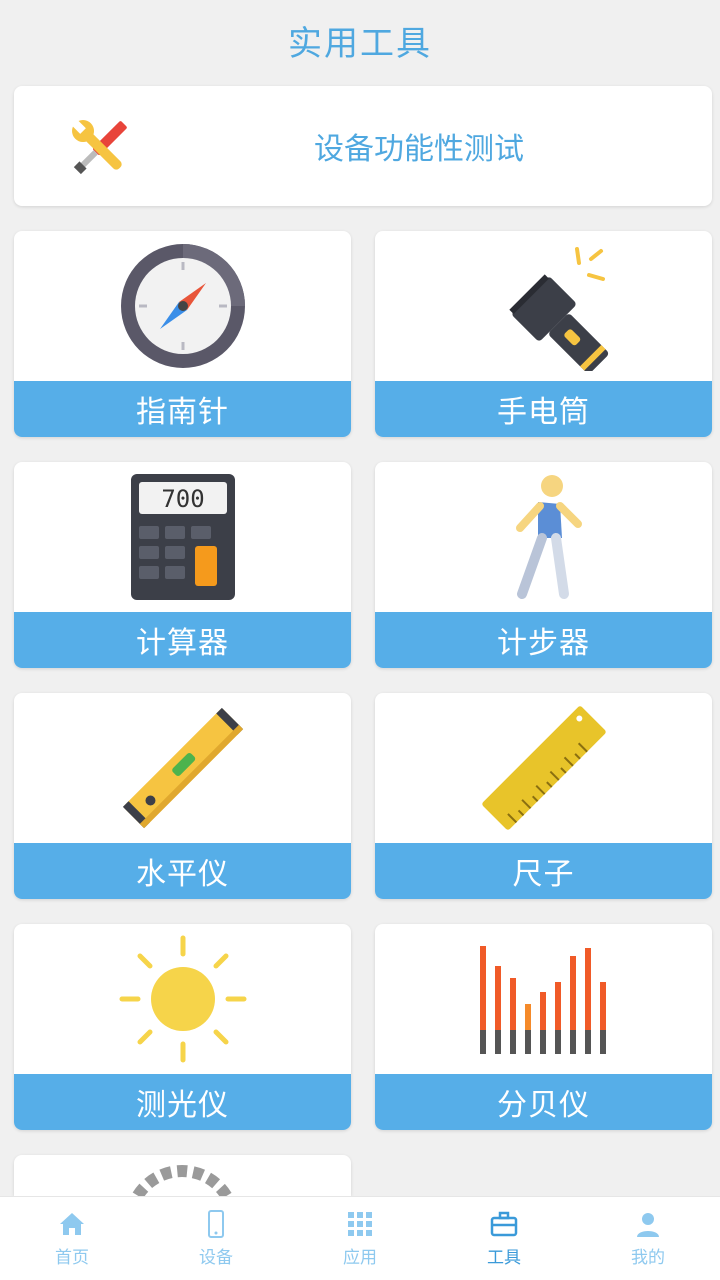 Image resolution: width=720 pixels, height=1280 pixels. I want to click on tool-label: 手电筒, so click(543, 409).